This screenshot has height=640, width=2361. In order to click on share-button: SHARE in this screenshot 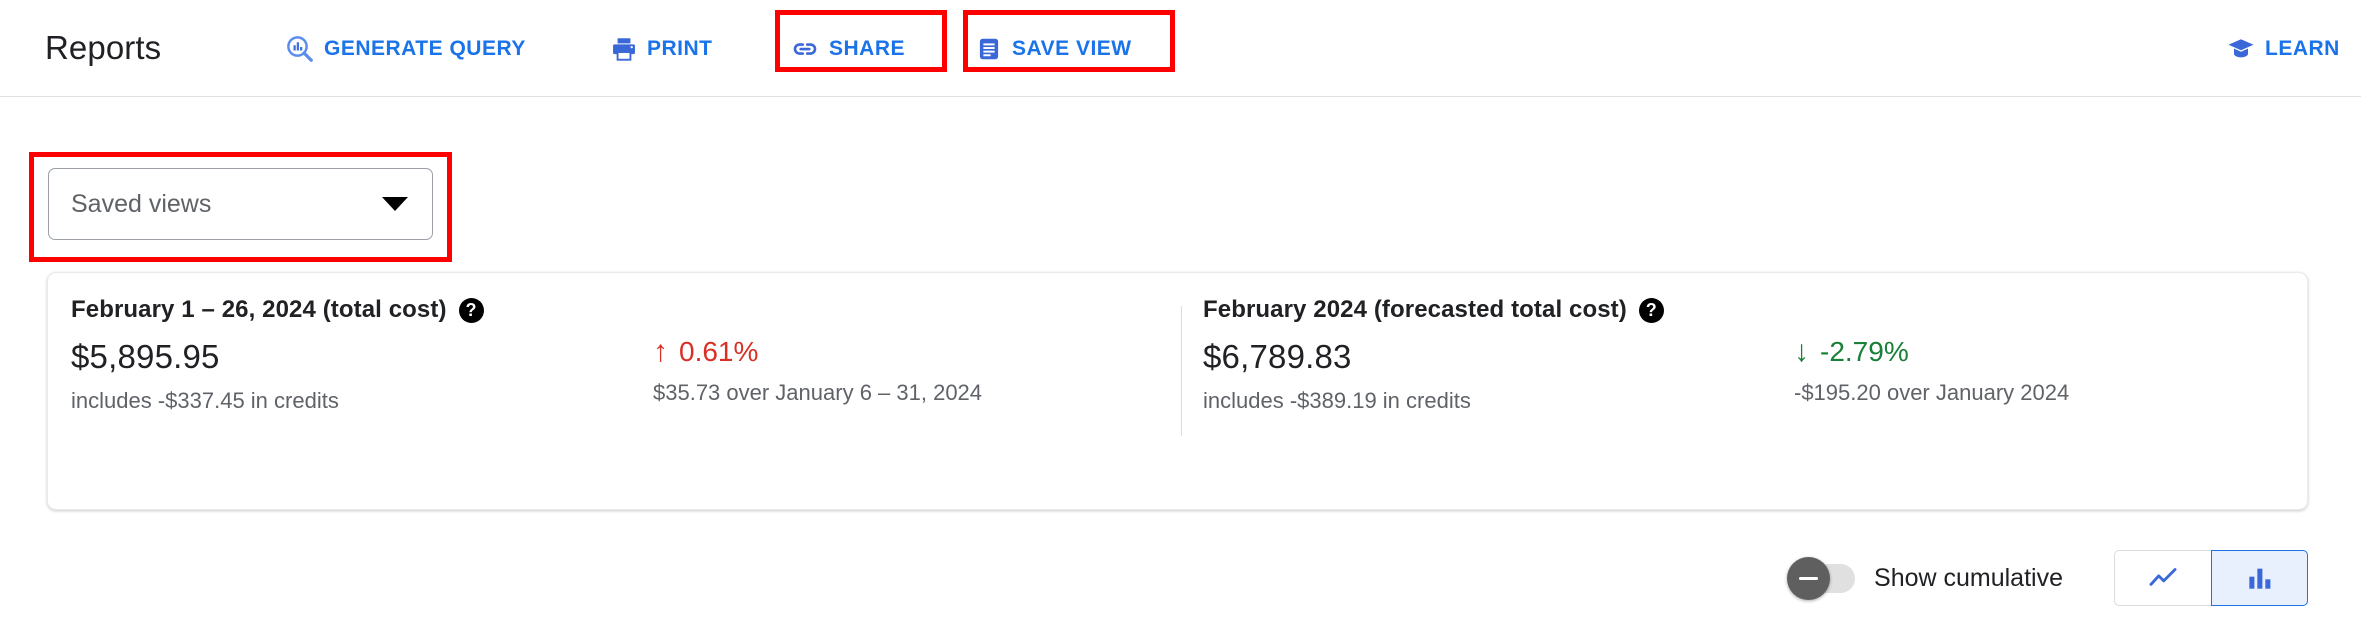, I will do `click(847, 49)`.